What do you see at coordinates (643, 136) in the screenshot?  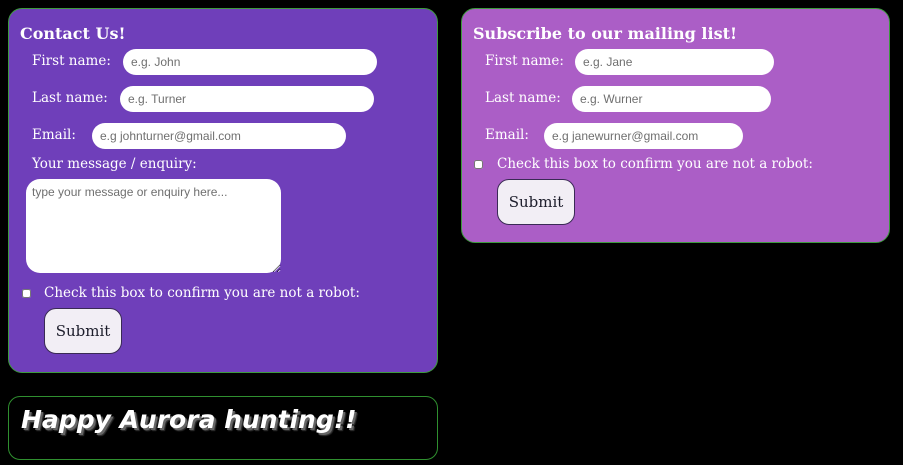 I see `subscribe-email-input` at bounding box center [643, 136].